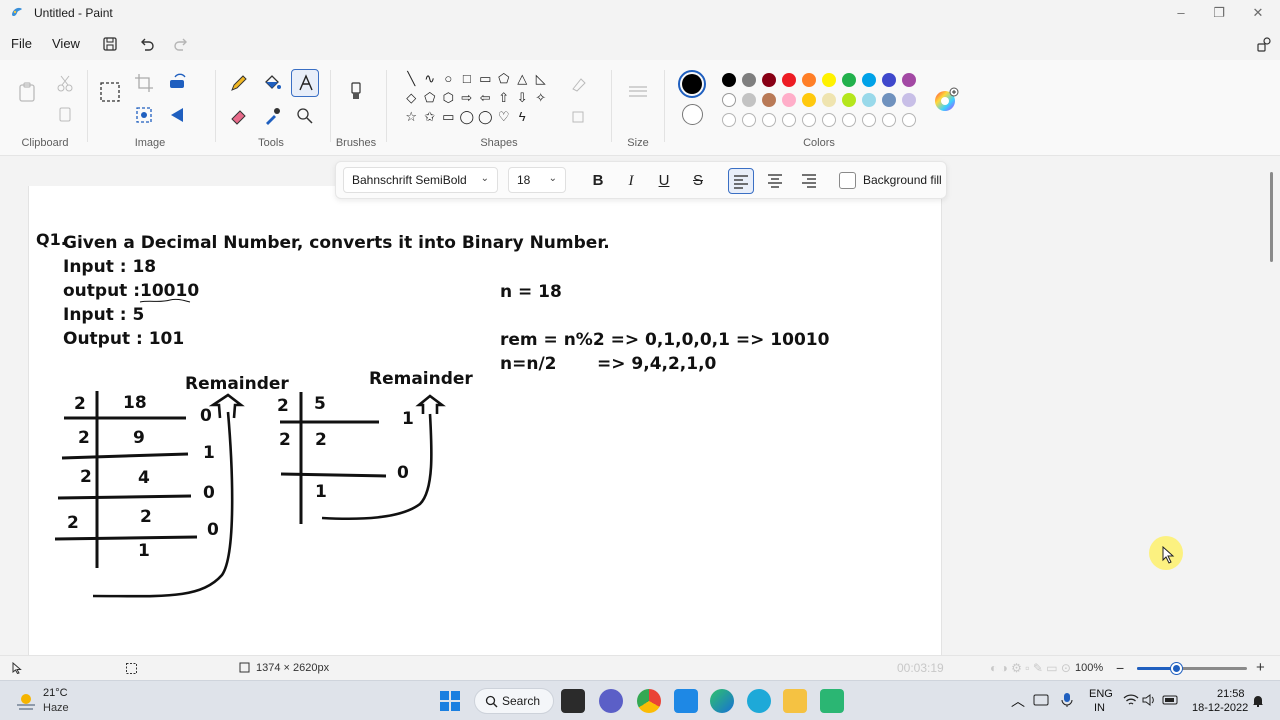 This screenshot has width=1280, height=720. What do you see at coordinates (795, 701) in the screenshot?
I see `file-explorer-icon` at bounding box center [795, 701].